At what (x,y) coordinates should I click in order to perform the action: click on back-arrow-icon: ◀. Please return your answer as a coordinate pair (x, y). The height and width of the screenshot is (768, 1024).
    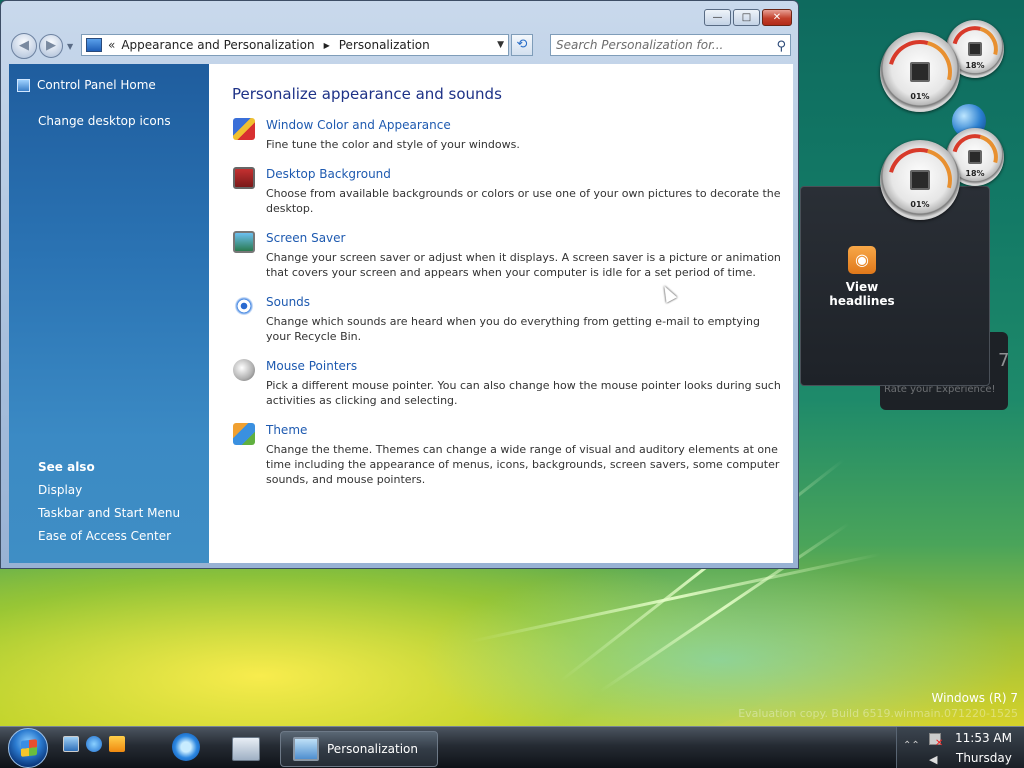
    Looking at the image, I should click on (24, 45).